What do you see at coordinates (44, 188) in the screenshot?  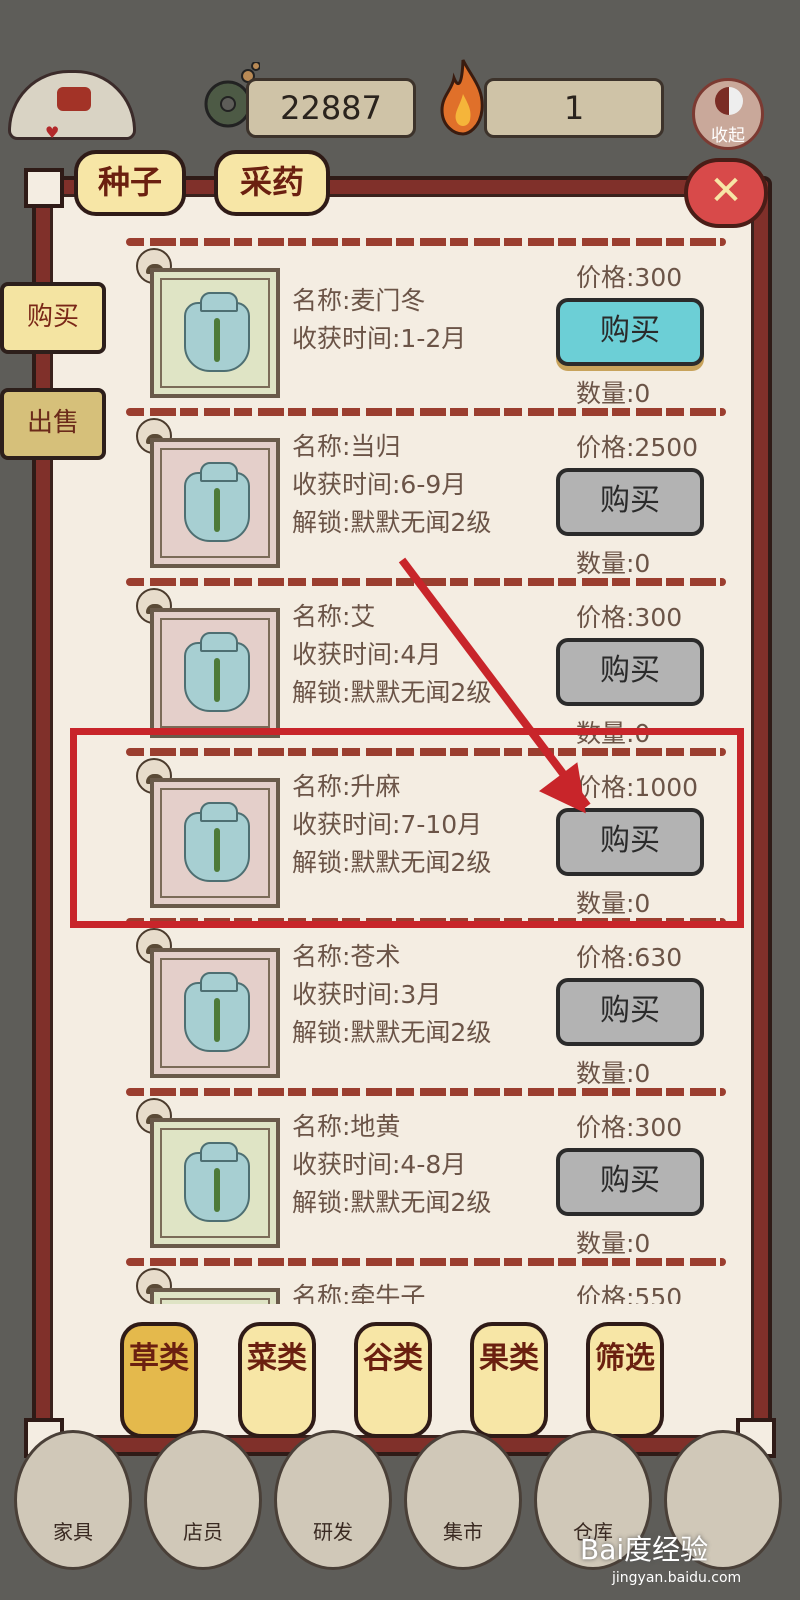 I see `panel-corner-top-left` at bounding box center [44, 188].